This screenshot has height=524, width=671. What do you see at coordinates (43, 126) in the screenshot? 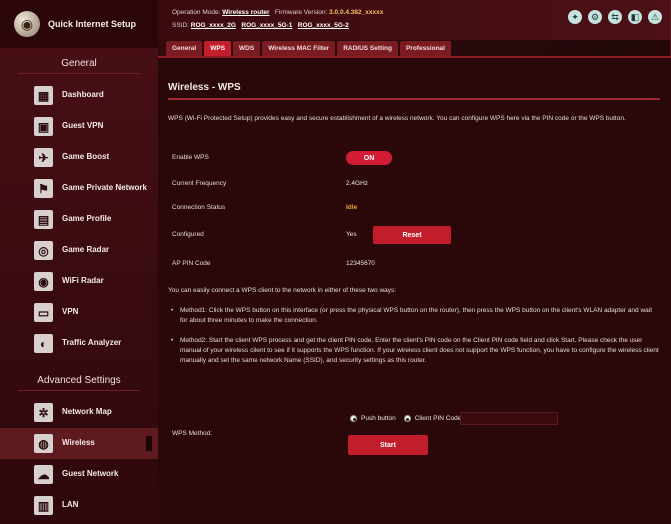
I see `guest-vpn-icon: ▣` at bounding box center [43, 126].